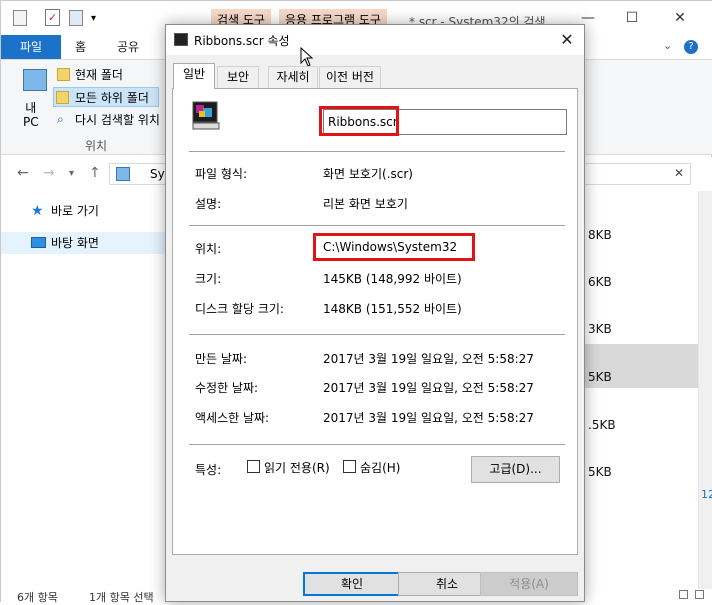 The height and width of the screenshot is (605, 712). Describe the element at coordinates (679, 173) in the screenshot. I see `clear-search-icon: ✕` at that location.